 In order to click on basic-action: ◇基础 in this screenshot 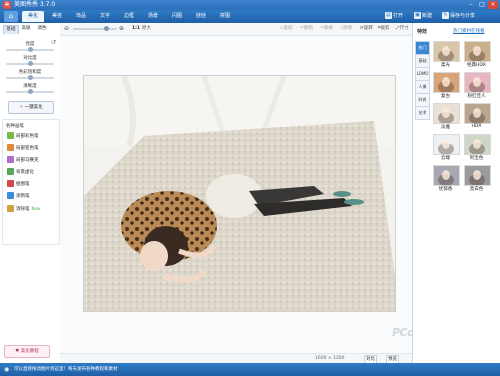, I will do `click(286, 29)`.